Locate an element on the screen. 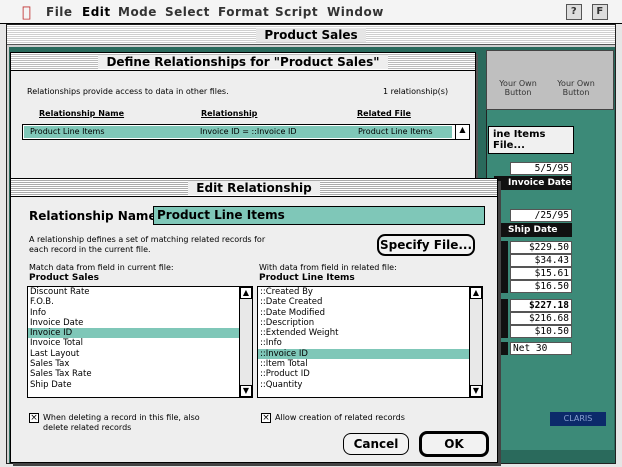  field-item: ::Invoice ID is located at coordinates (370, 354).